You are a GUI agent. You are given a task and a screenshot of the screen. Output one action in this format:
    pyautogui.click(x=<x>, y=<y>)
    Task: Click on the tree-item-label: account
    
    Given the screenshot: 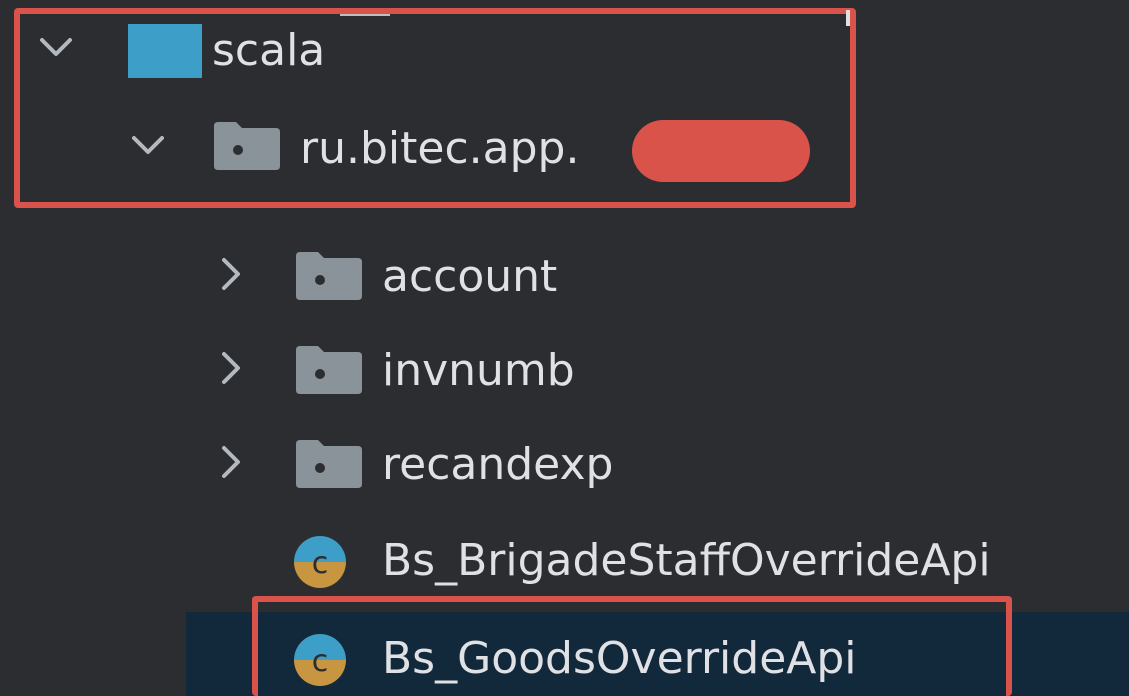 What is the action you would take?
    pyautogui.click(x=470, y=276)
    